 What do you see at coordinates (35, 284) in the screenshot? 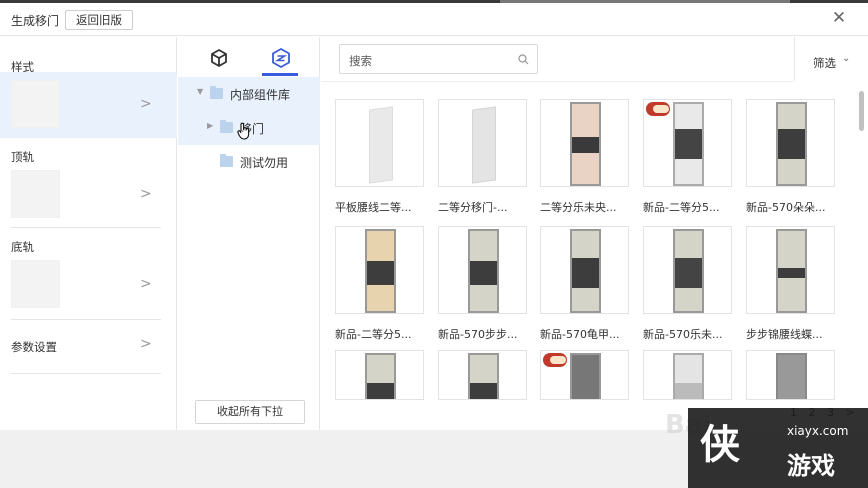
I see `bottom-rail-thumbnail` at bounding box center [35, 284].